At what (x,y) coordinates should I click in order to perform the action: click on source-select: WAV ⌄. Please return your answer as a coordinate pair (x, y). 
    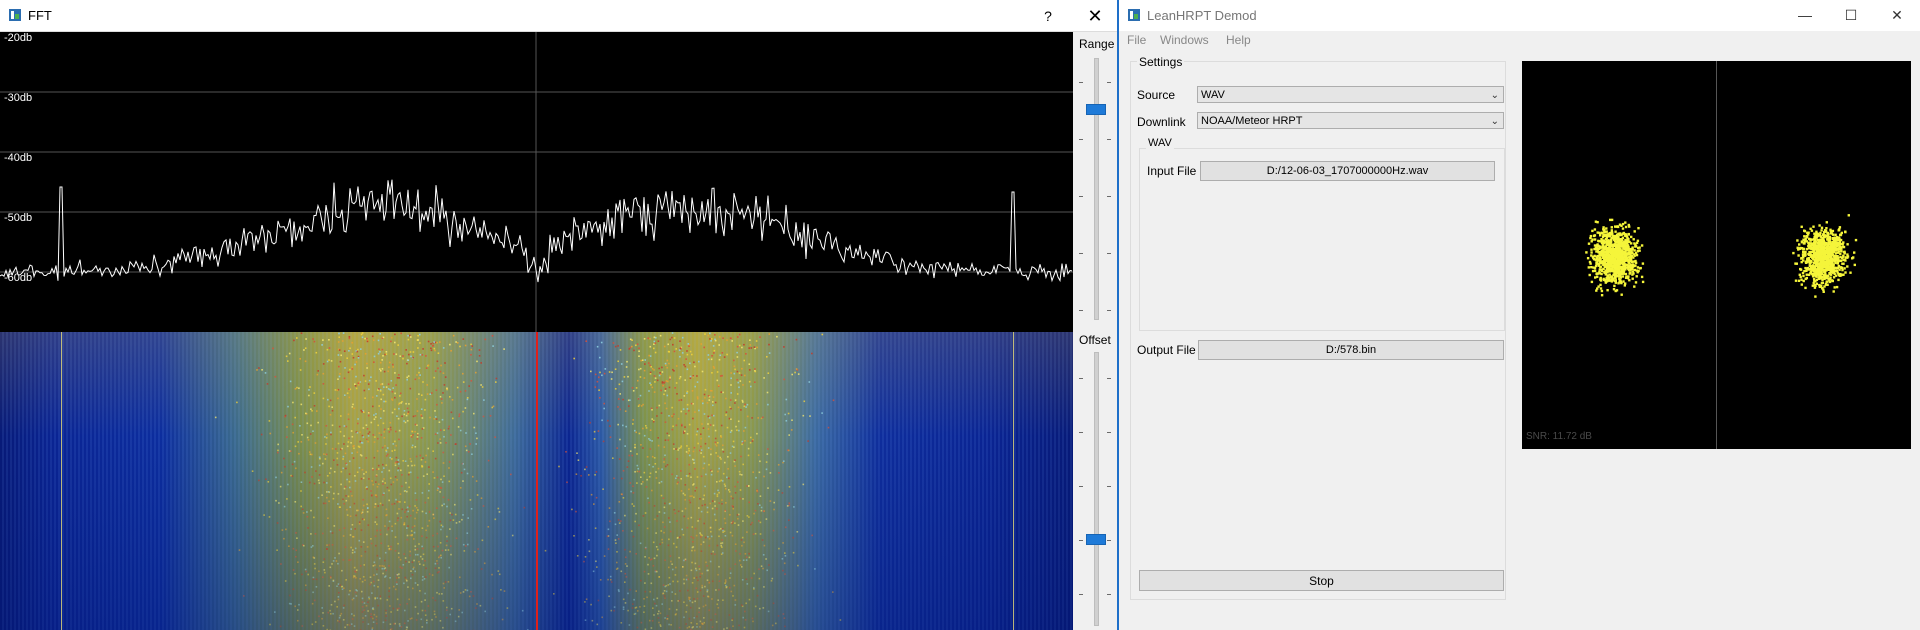
    Looking at the image, I should click on (1350, 94).